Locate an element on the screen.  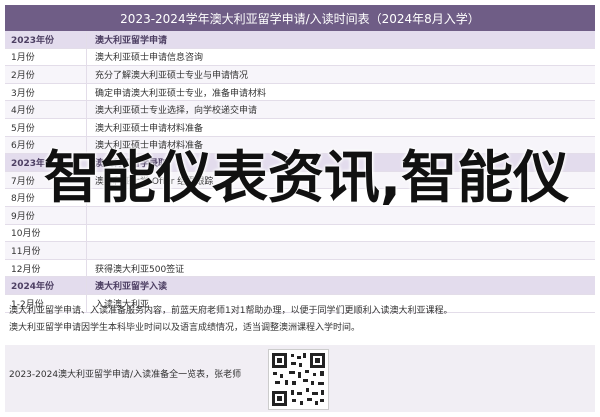
qr-code-icon is located at coordinates (298, 379).